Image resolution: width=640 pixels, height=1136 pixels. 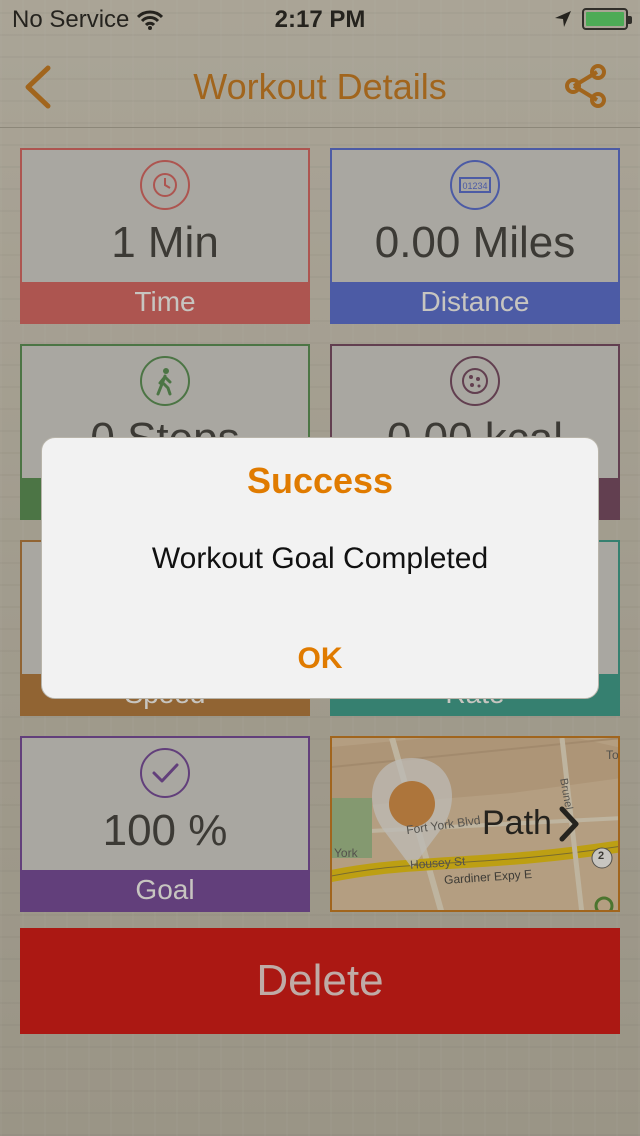 What do you see at coordinates (320, 558) in the screenshot?
I see `alert-message: Workout Goal Completed` at bounding box center [320, 558].